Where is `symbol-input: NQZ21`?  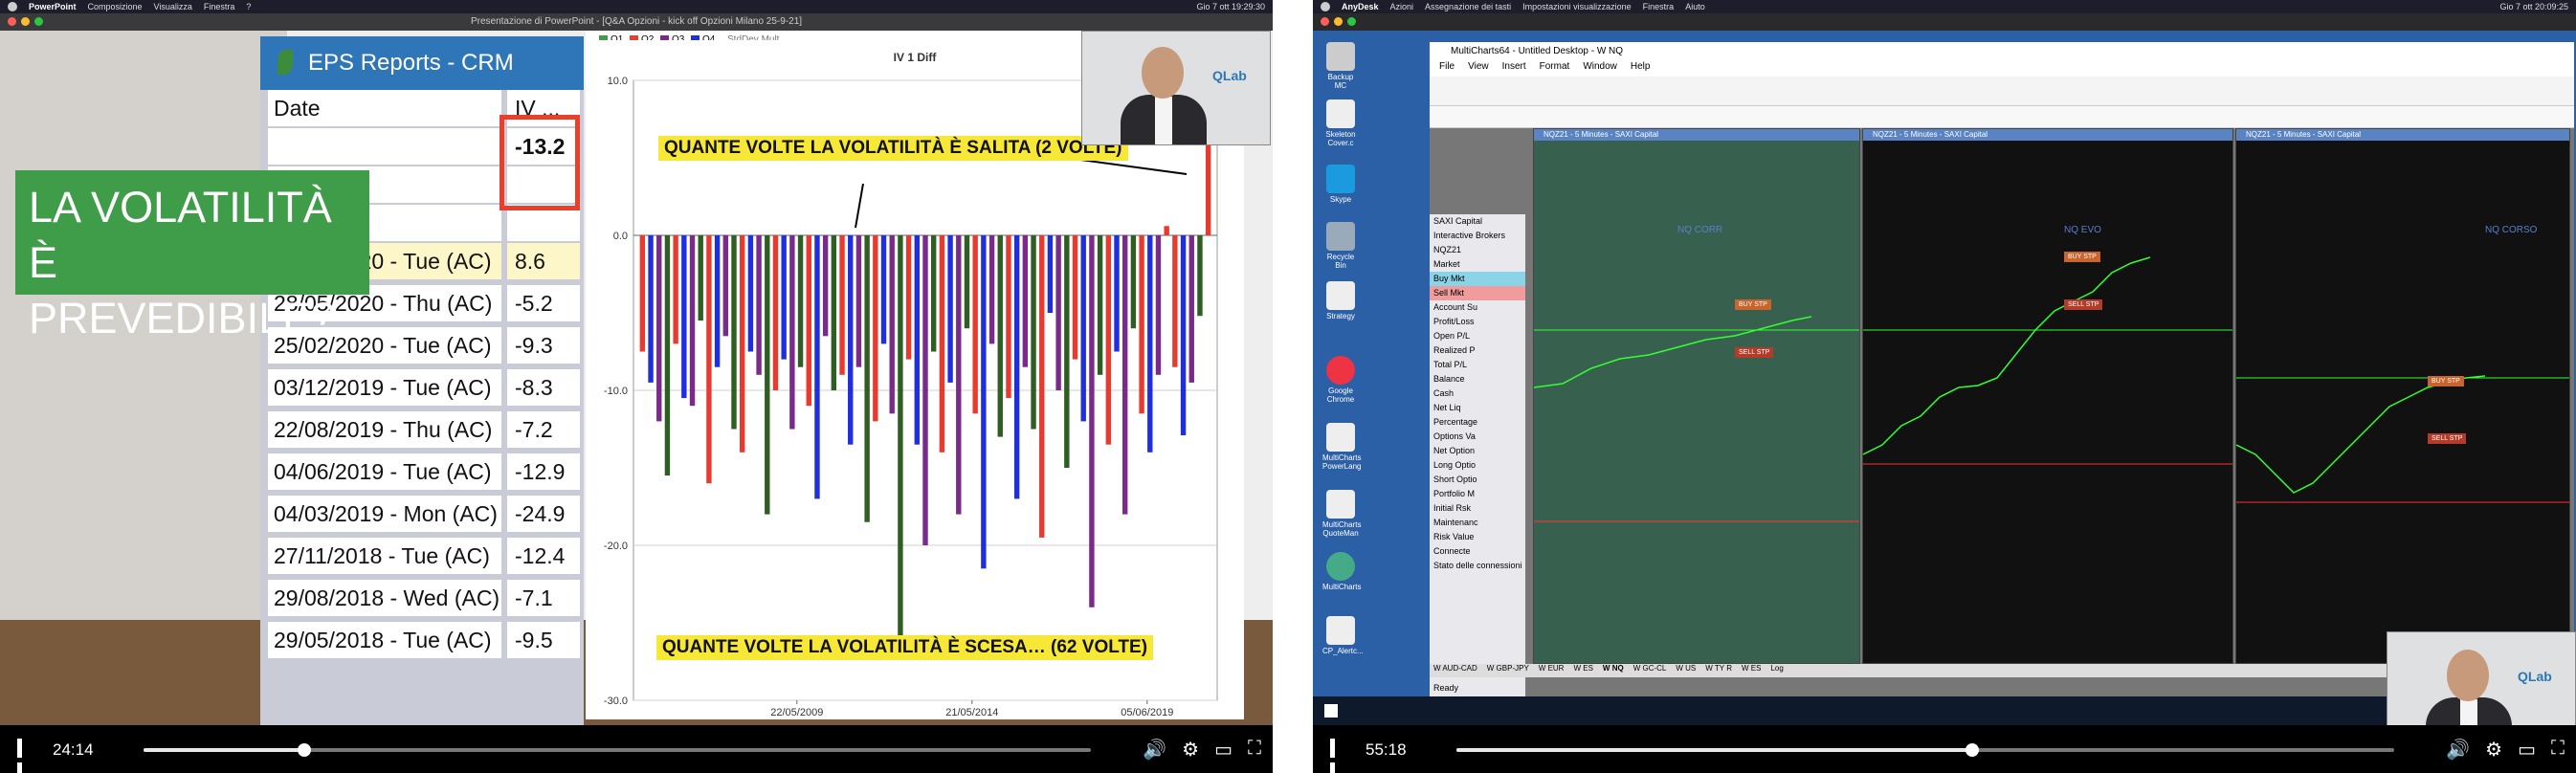 symbol-input: NQZ21 is located at coordinates (1477, 250).